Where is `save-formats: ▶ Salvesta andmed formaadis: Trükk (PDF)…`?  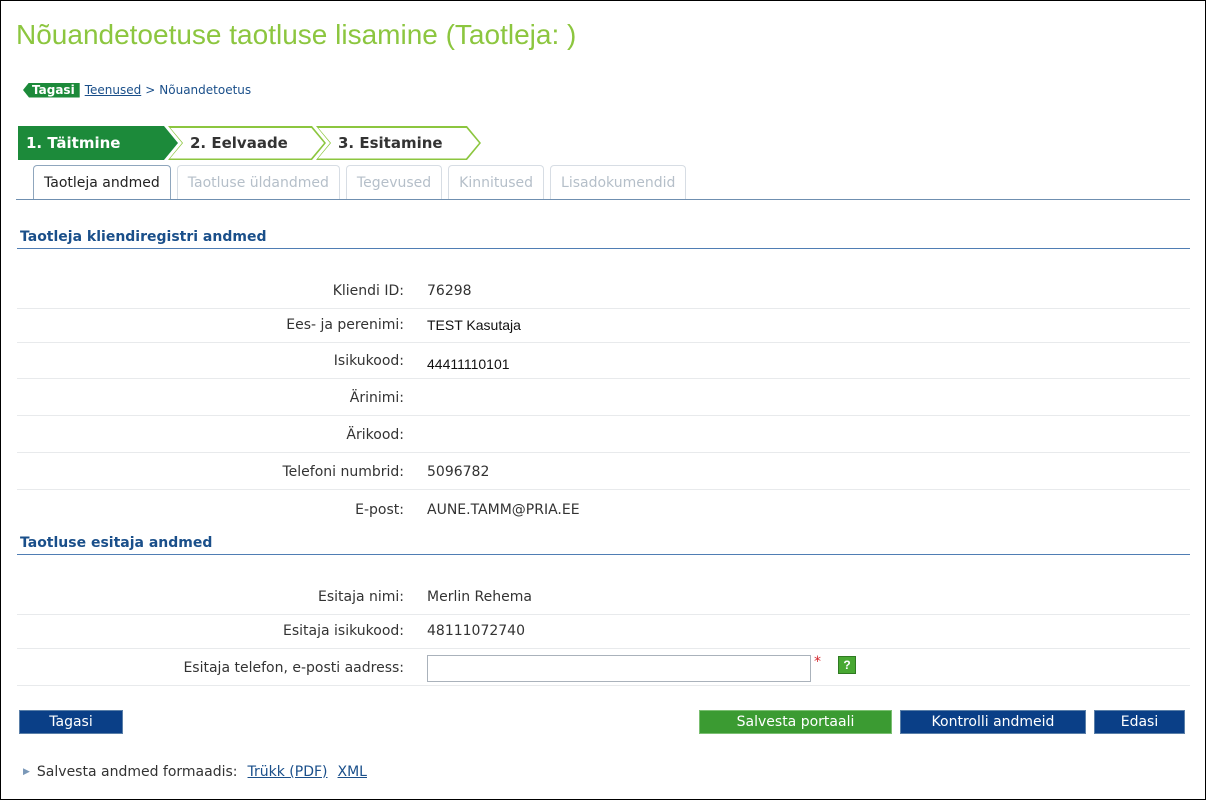
save-formats: ▶ Salvesta andmed formaadis: Trükk (PDF)… is located at coordinates (195, 772).